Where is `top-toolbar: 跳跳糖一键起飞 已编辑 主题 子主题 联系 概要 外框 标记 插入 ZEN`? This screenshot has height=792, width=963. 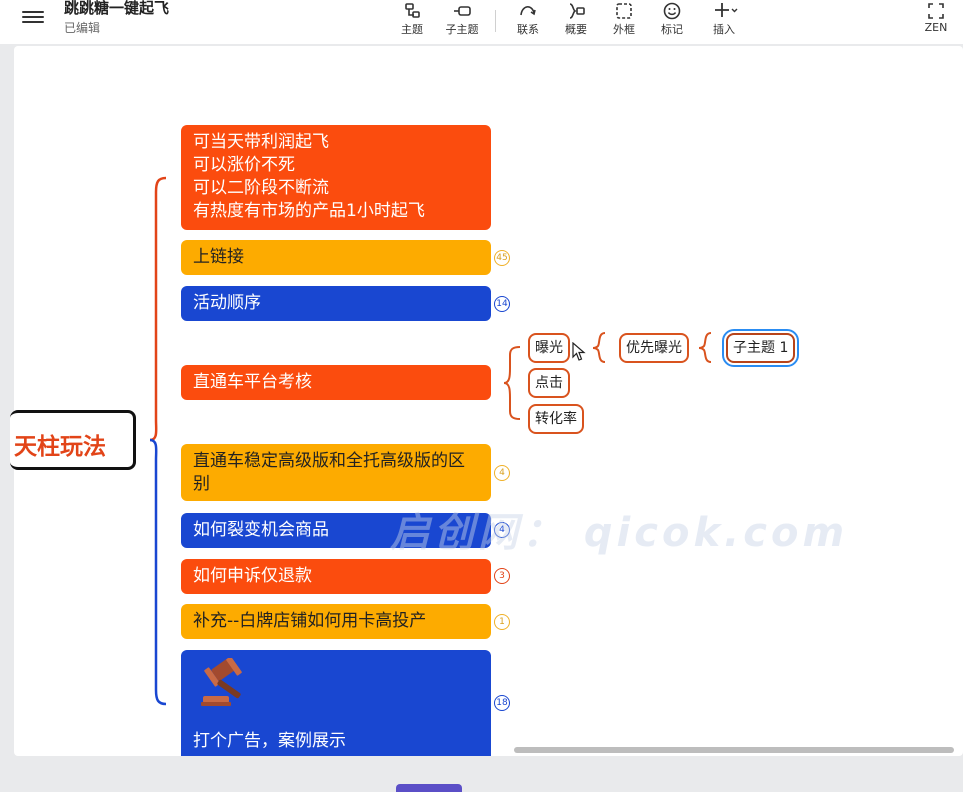 top-toolbar: 跳跳糖一键起飞 已编辑 主题 子主题 联系 概要 外框 标记 插入 ZEN is located at coordinates (481, 22).